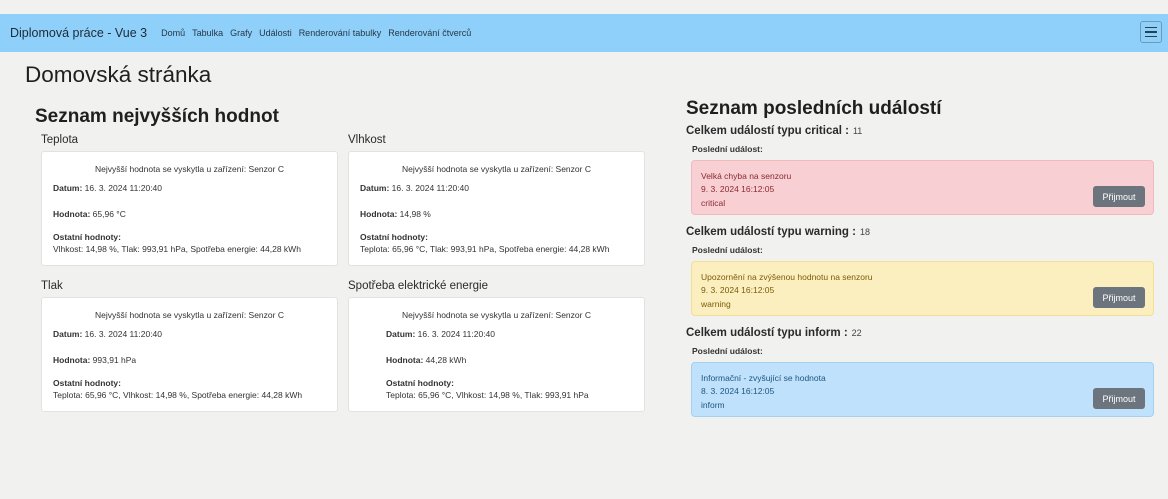 The width and height of the screenshot is (1168, 499). I want to click on navbar-toggler-button, so click(1151, 32).